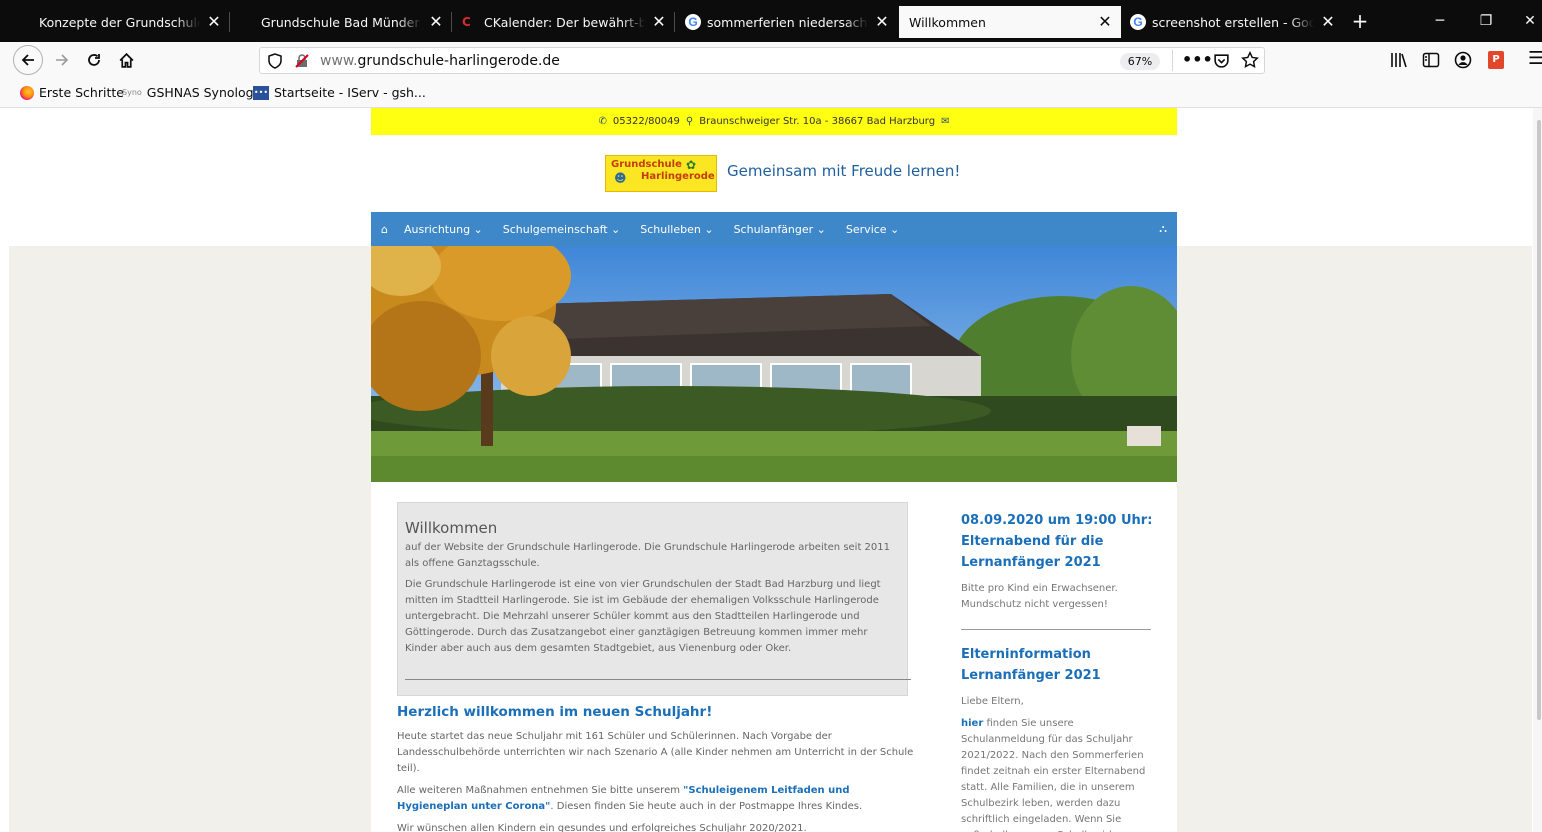  Describe the element at coordinates (1163, 229) in the screenshot. I see `user-login-icon: ⛬` at that location.